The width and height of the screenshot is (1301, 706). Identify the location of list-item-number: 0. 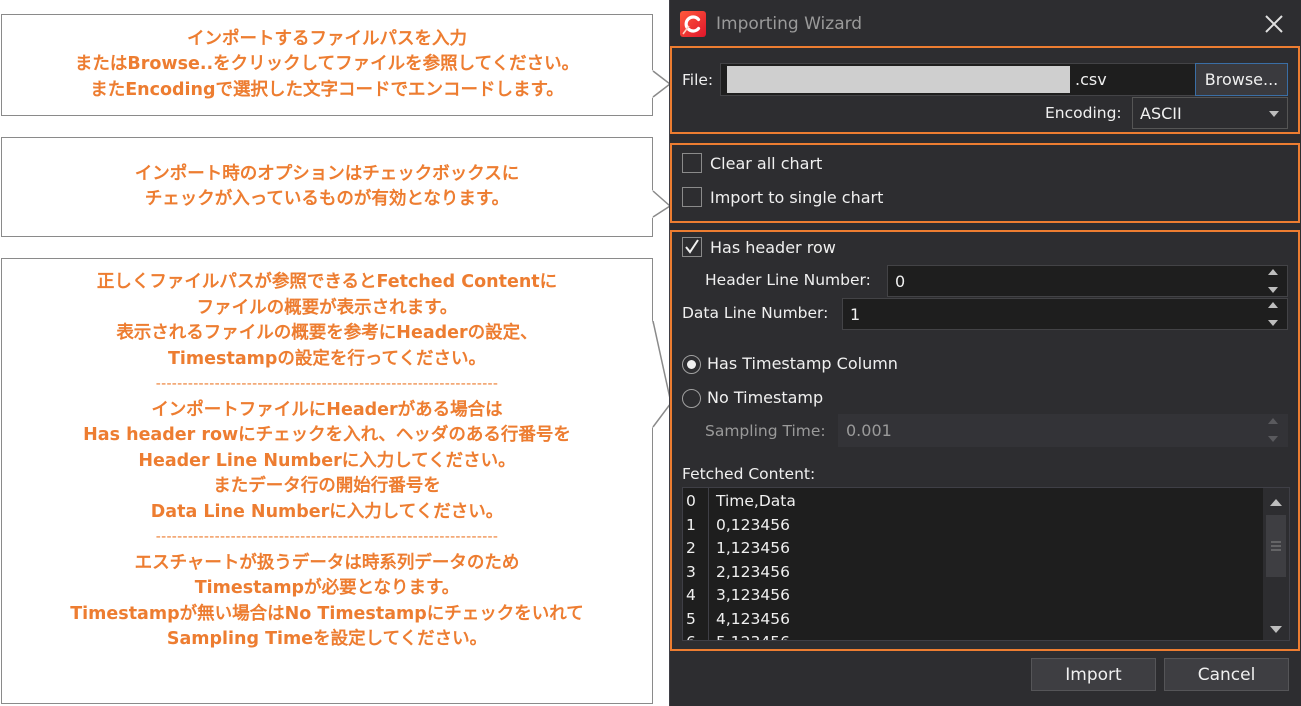
(691, 501).